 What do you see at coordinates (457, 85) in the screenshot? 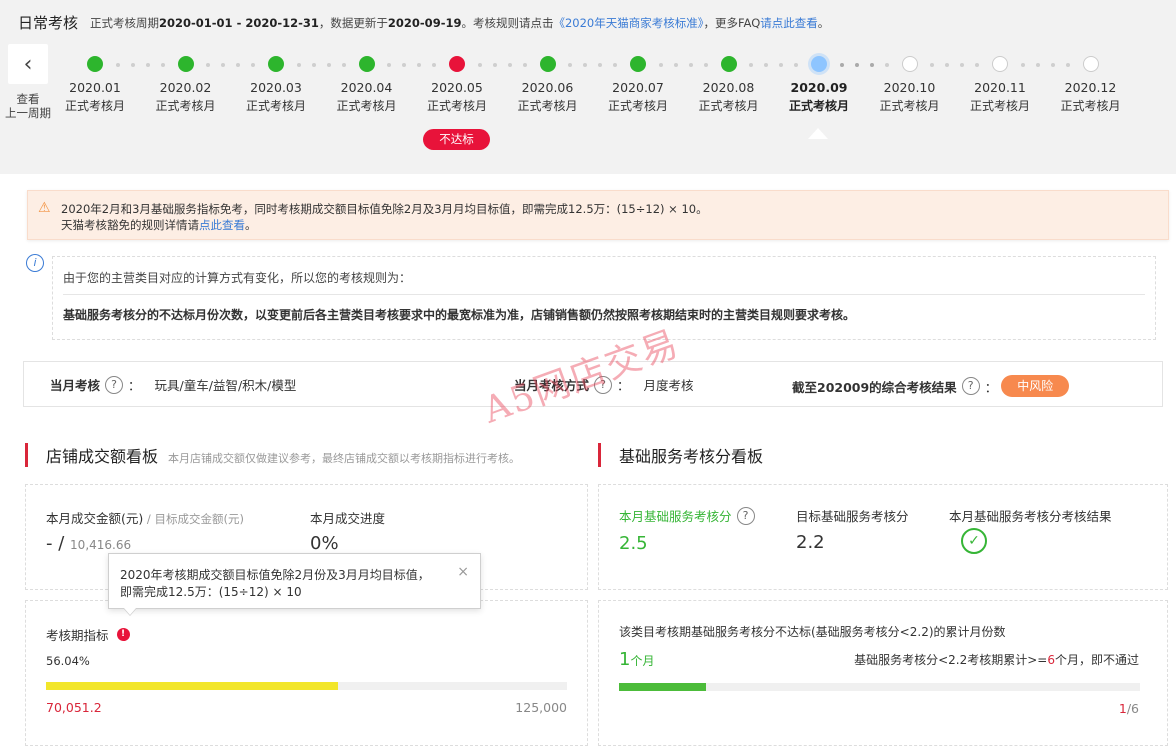
I see `month-2020.05: 2020.05 正式考核月` at bounding box center [457, 85].